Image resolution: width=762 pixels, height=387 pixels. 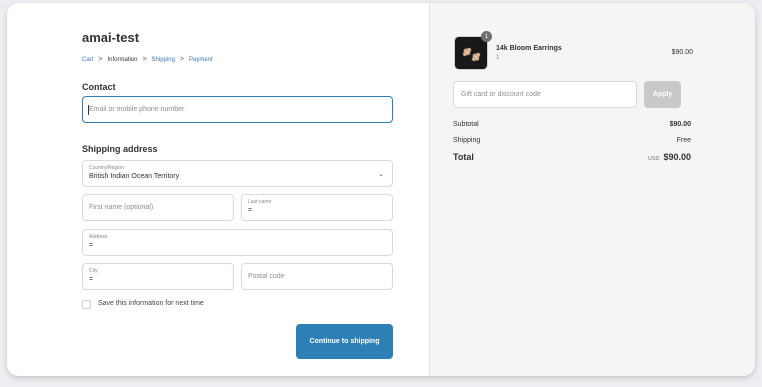 What do you see at coordinates (344, 341) in the screenshot?
I see `continue-to-shipping-button: Continue to shipping` at bounding box center [344, 341].